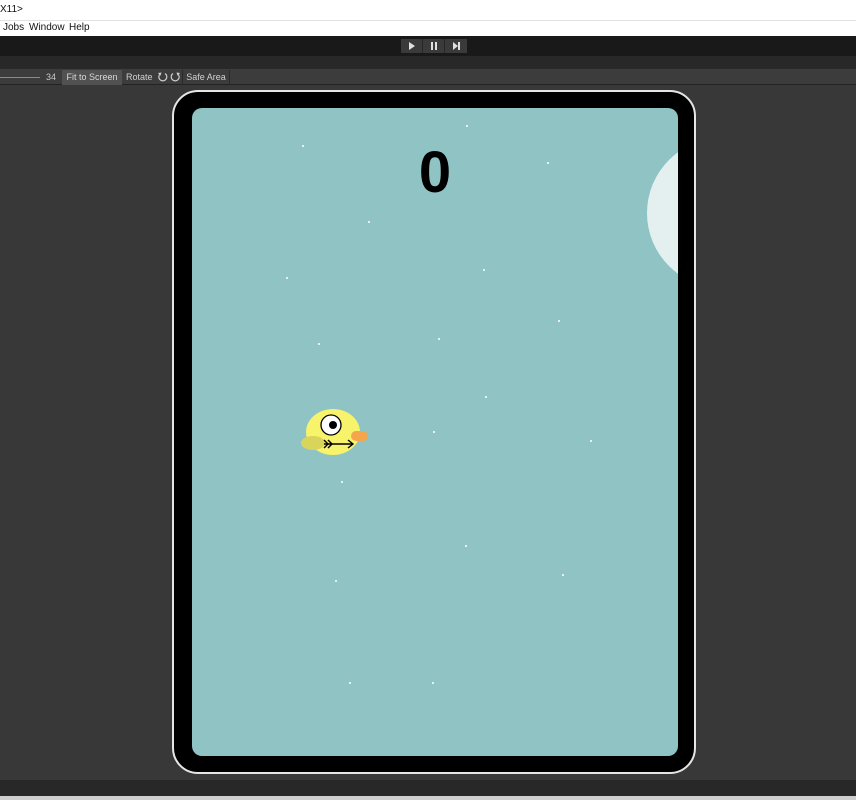 The width and height of the screenshot is (856, 800). What do you see at coordinates (334, 432) in the screenshot?
I see `bird-player` at bounding box center [334, 432].